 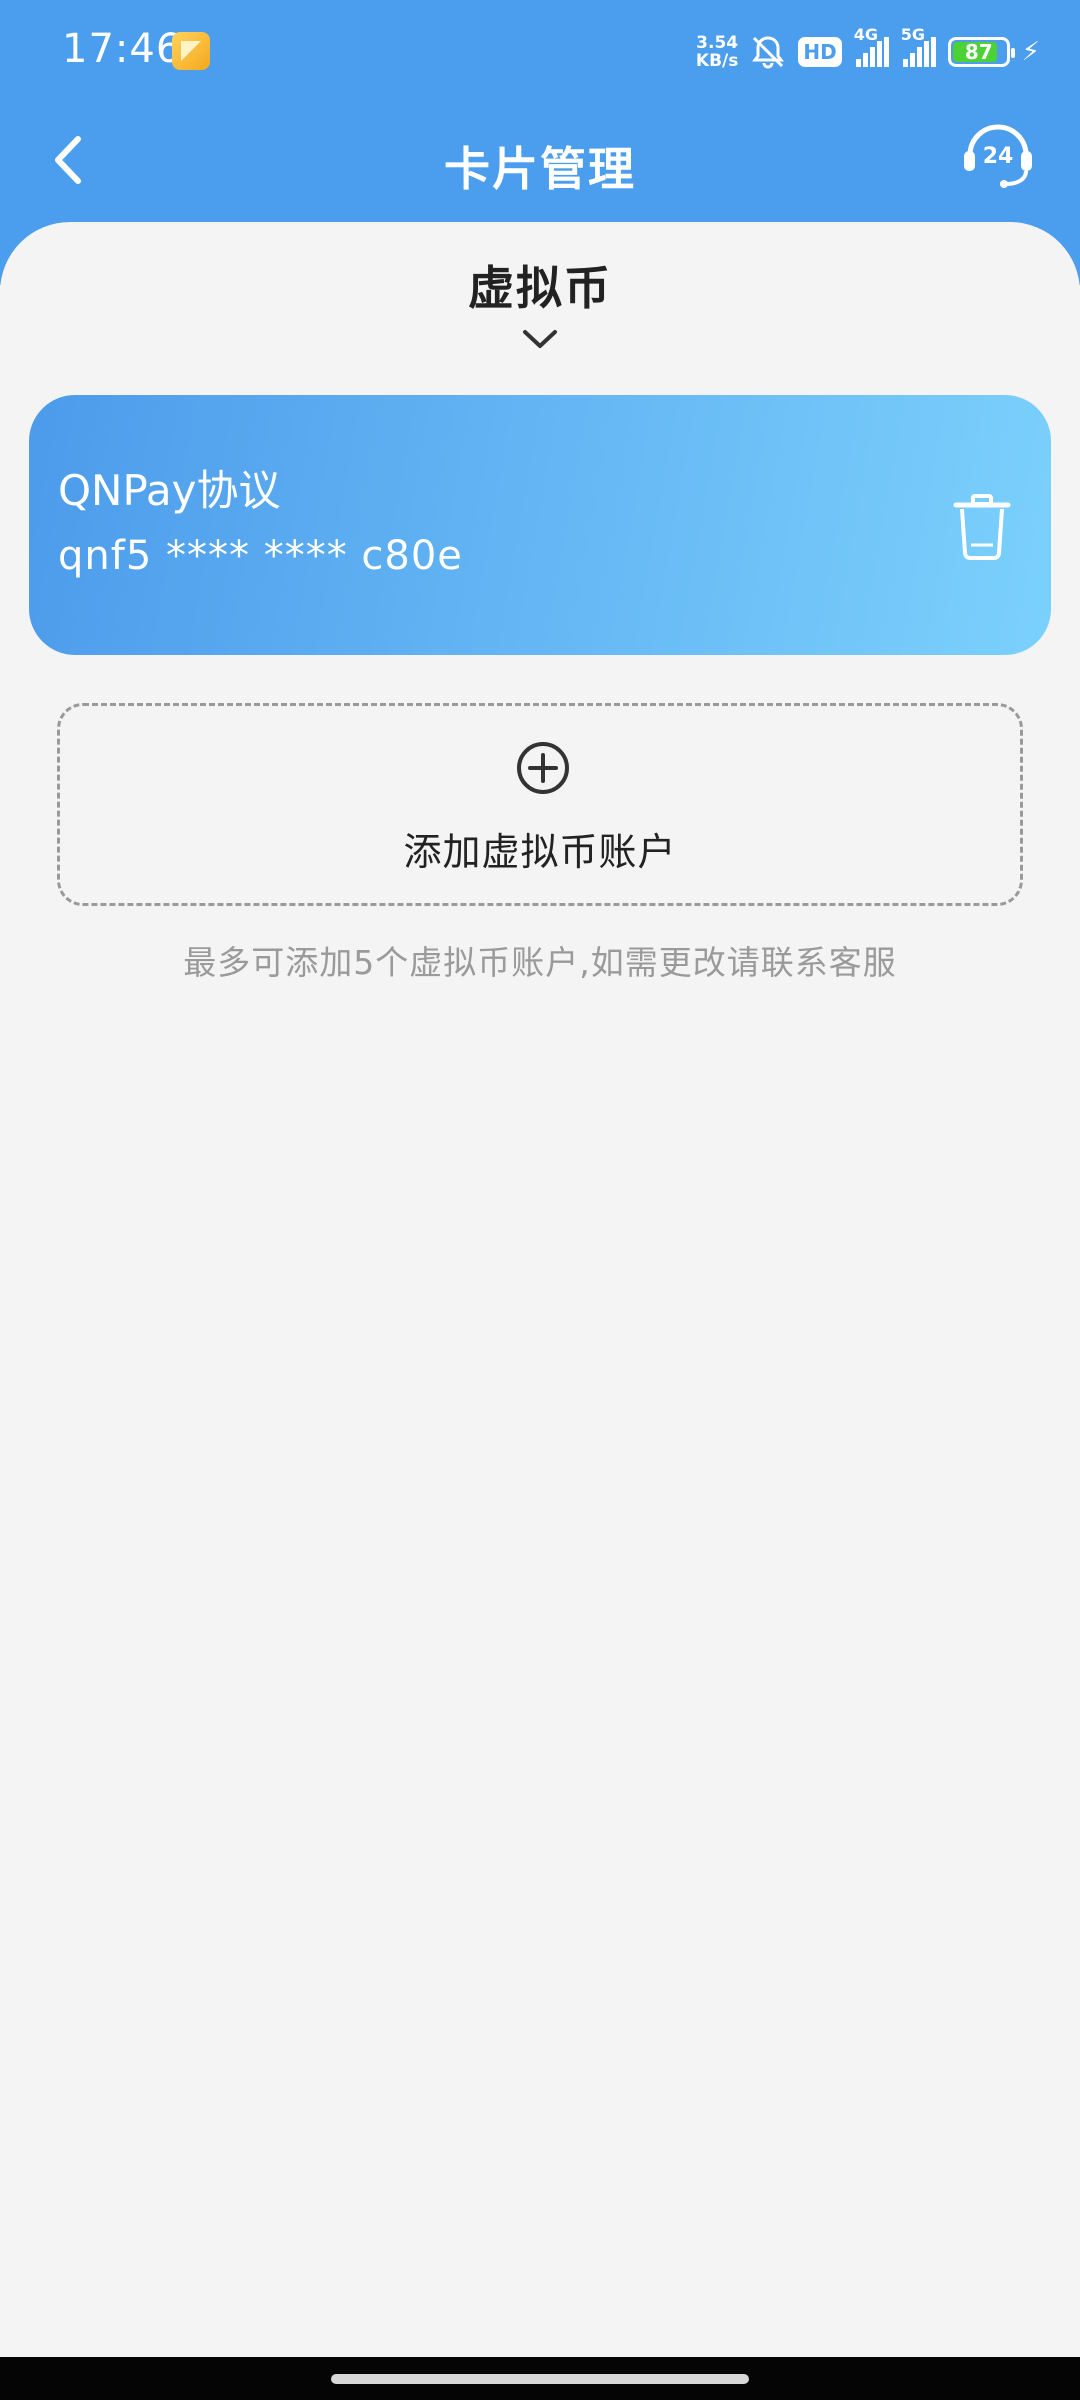 I want to click on support-badge-text: 24, so click(x=998, y=156).